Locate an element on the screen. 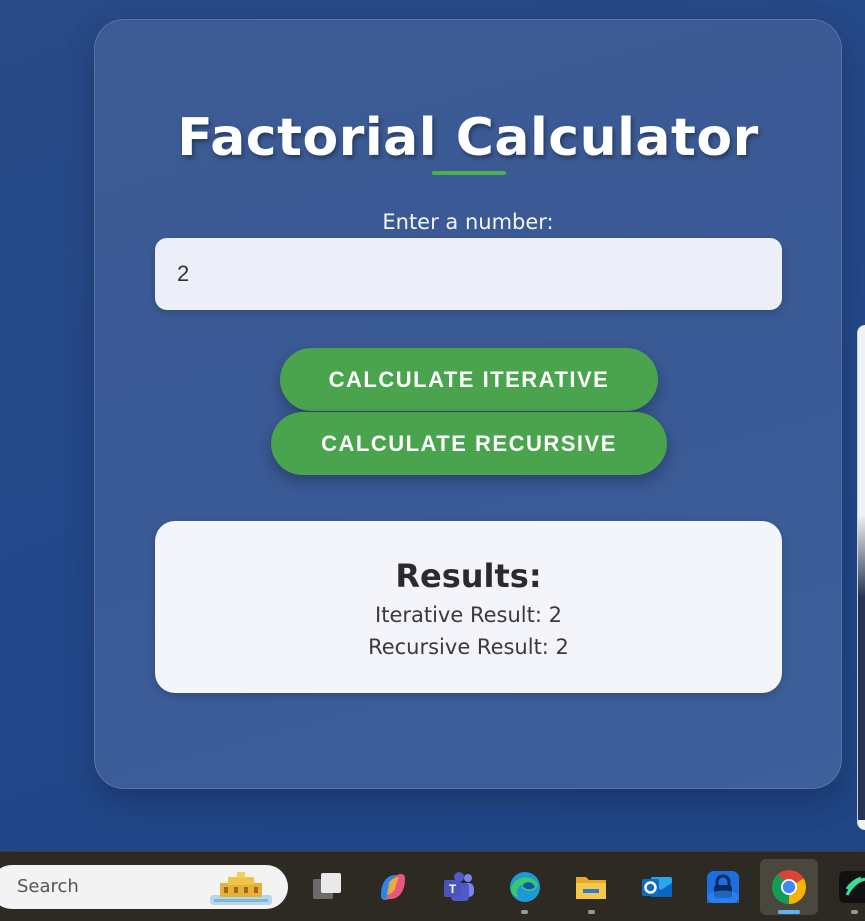 This screenshot has height=921, width=865. file-explorer-icon is located at coordinates (591, 887).